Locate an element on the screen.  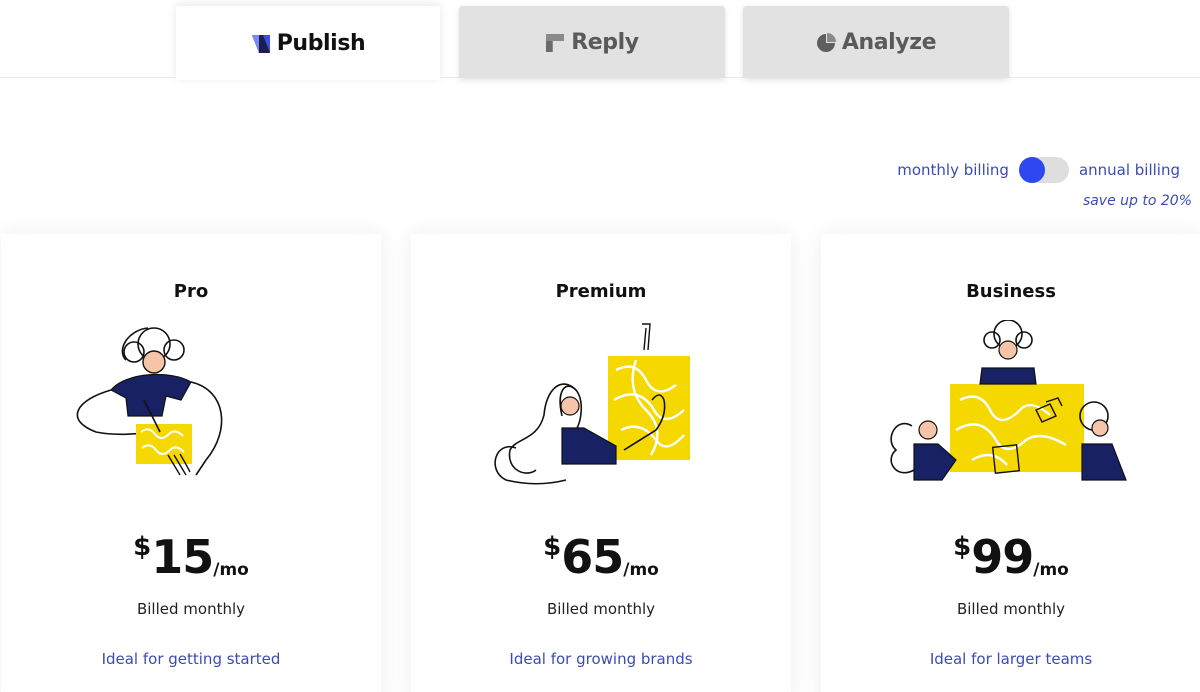
tab-publish: Publish is located at coordinates (308, 43).